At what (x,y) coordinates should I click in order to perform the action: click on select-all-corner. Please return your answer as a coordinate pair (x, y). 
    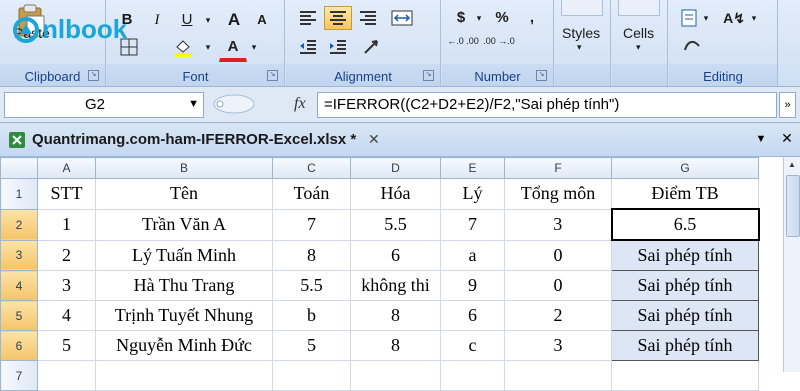
    Looking at the image, I should click on (19, 168).